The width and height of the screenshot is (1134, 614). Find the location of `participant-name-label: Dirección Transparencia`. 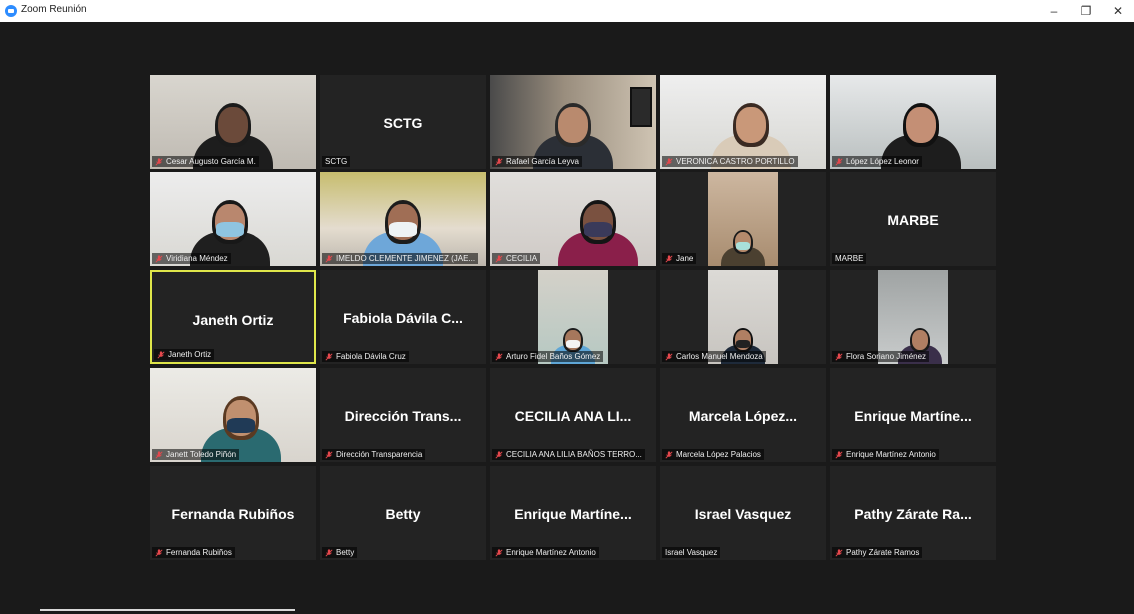

participant-name-label: Dirección Transparencia is located at coordinates (374, 454).